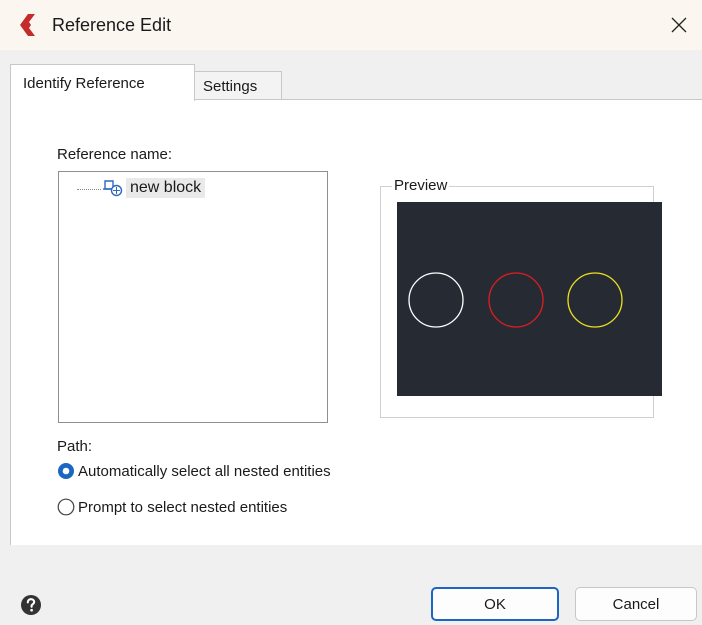 The width and height of the screenshot is (702, 625). Describe the element at coordinates (89, 189) in the screenshot. I see `tree-connector` at that location.